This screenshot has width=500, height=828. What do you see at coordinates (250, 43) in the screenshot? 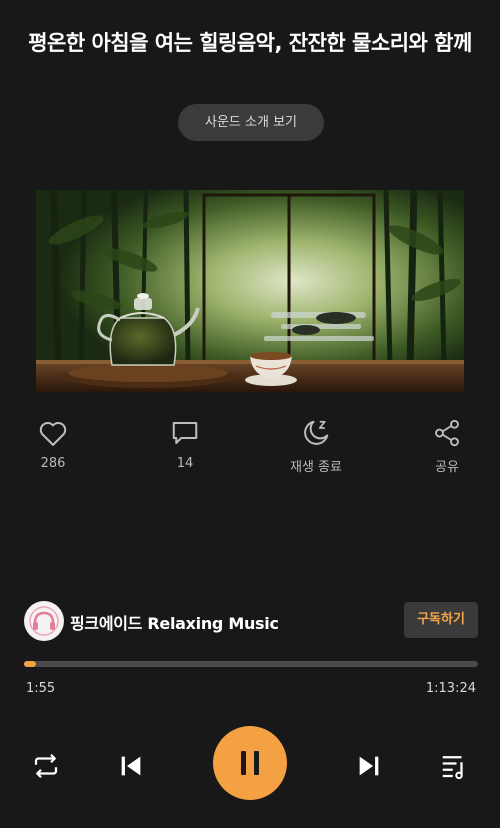
I see `track-title: 평온한 아침을 여는 힐링음악, 잔잔한 물소리와 함께` at bounding box center [250, 43].